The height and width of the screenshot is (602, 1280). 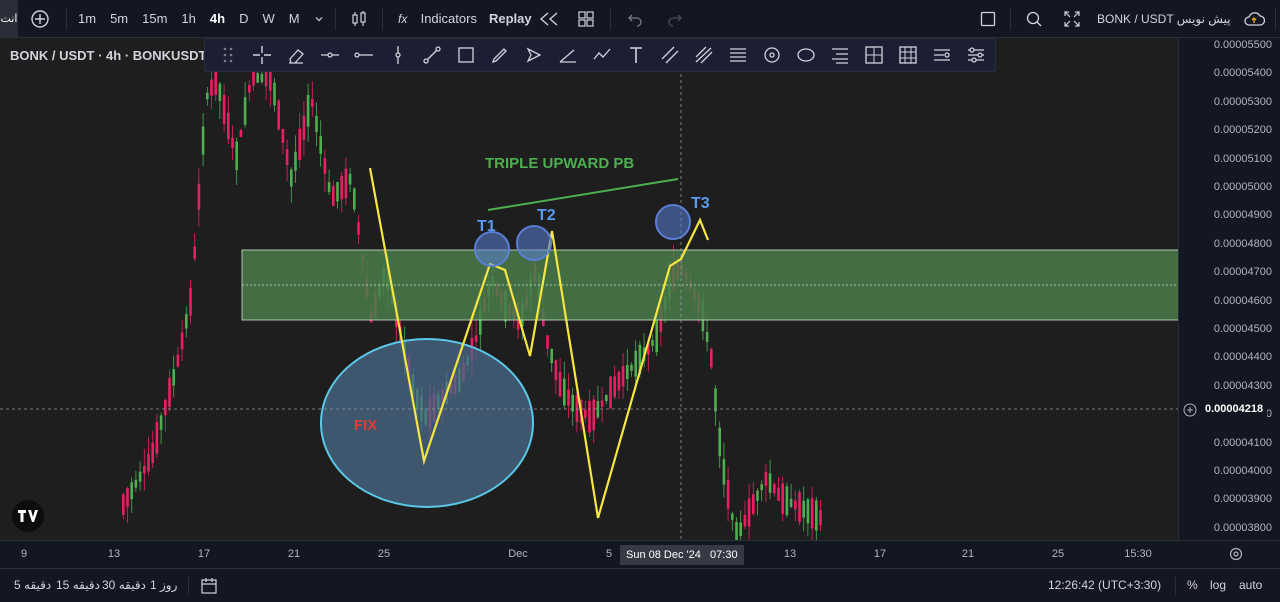 What do you see at coordinates (772, 55) in the screenshot?
I see `circle-tool-button` at bounding box center [772, 55].